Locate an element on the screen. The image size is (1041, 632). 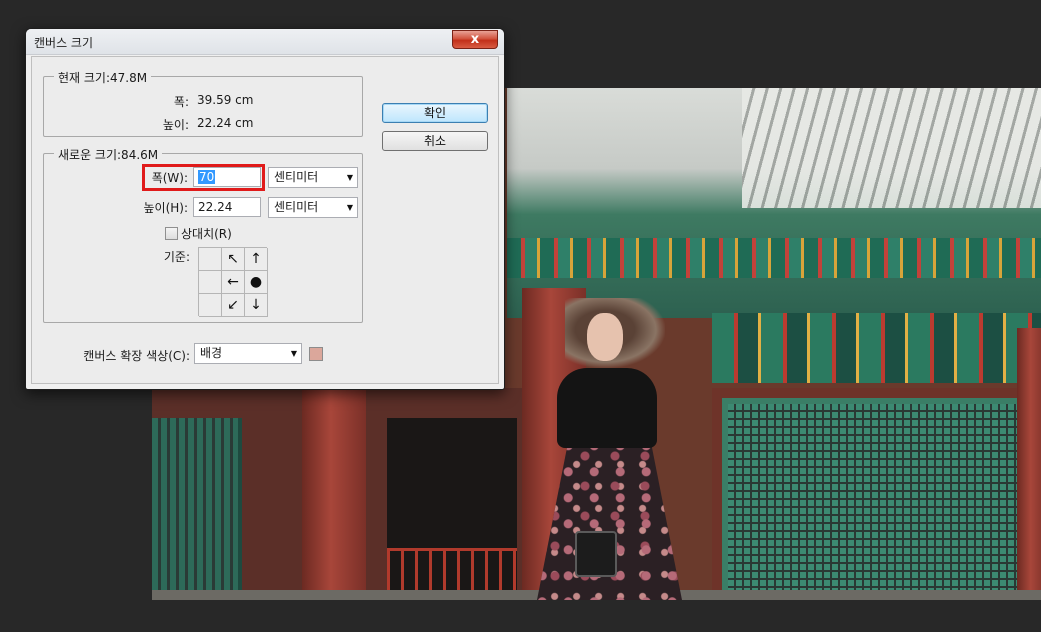
anchor-bottom-center: ↙ is located at coordinates (233, 305).